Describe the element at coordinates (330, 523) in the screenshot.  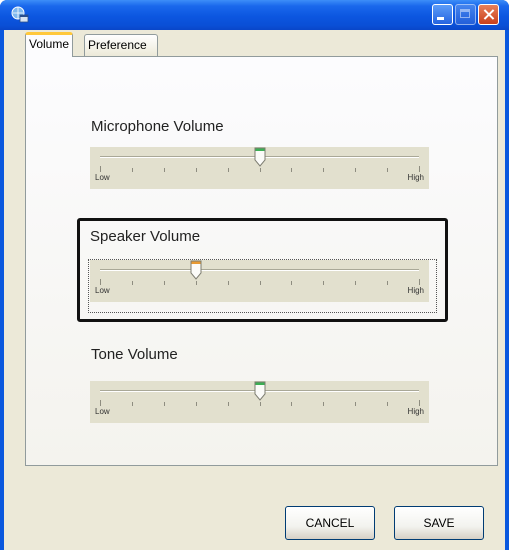
I see `cancel-button: CANCEL` at that location.